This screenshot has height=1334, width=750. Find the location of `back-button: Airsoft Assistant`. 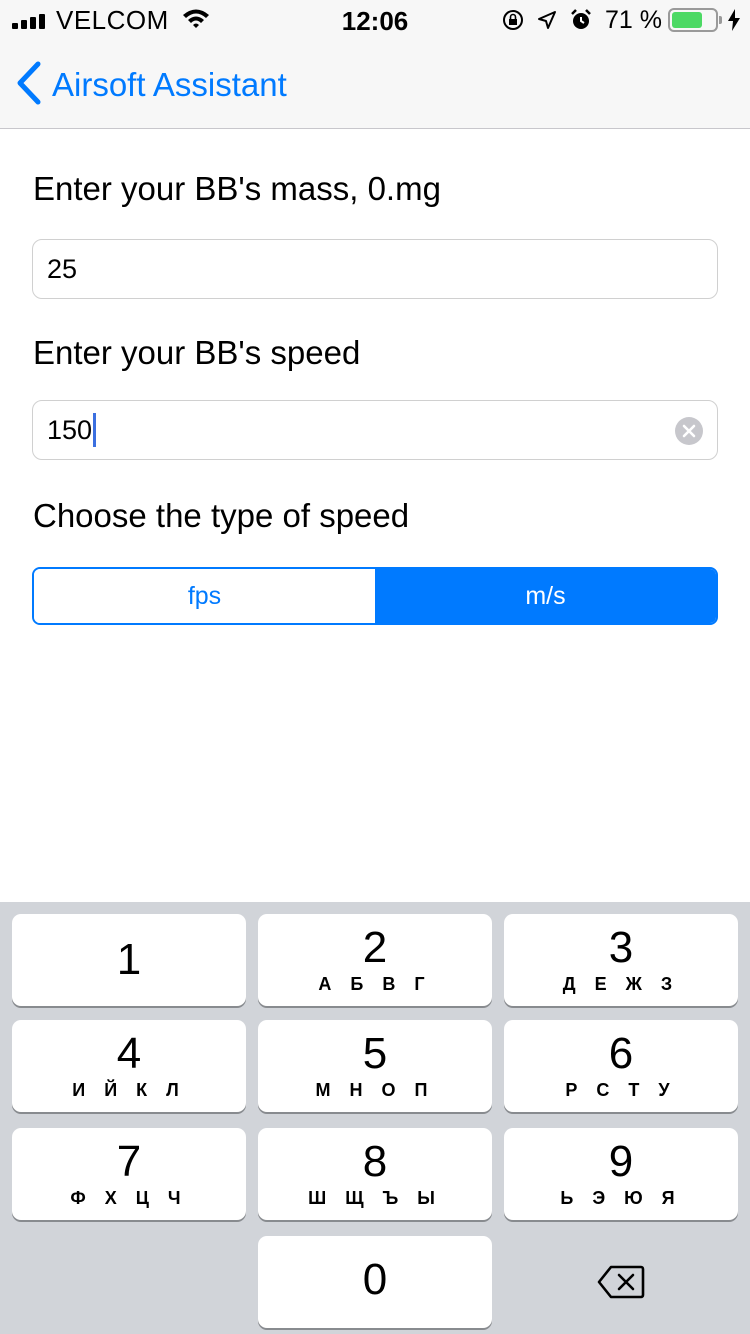

back-button: Airsoft Assistant is located at coordinates (151, 85).